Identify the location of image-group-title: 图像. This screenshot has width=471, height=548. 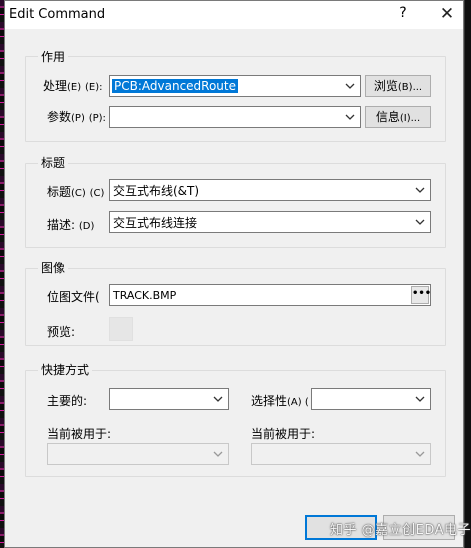
(53, 267).